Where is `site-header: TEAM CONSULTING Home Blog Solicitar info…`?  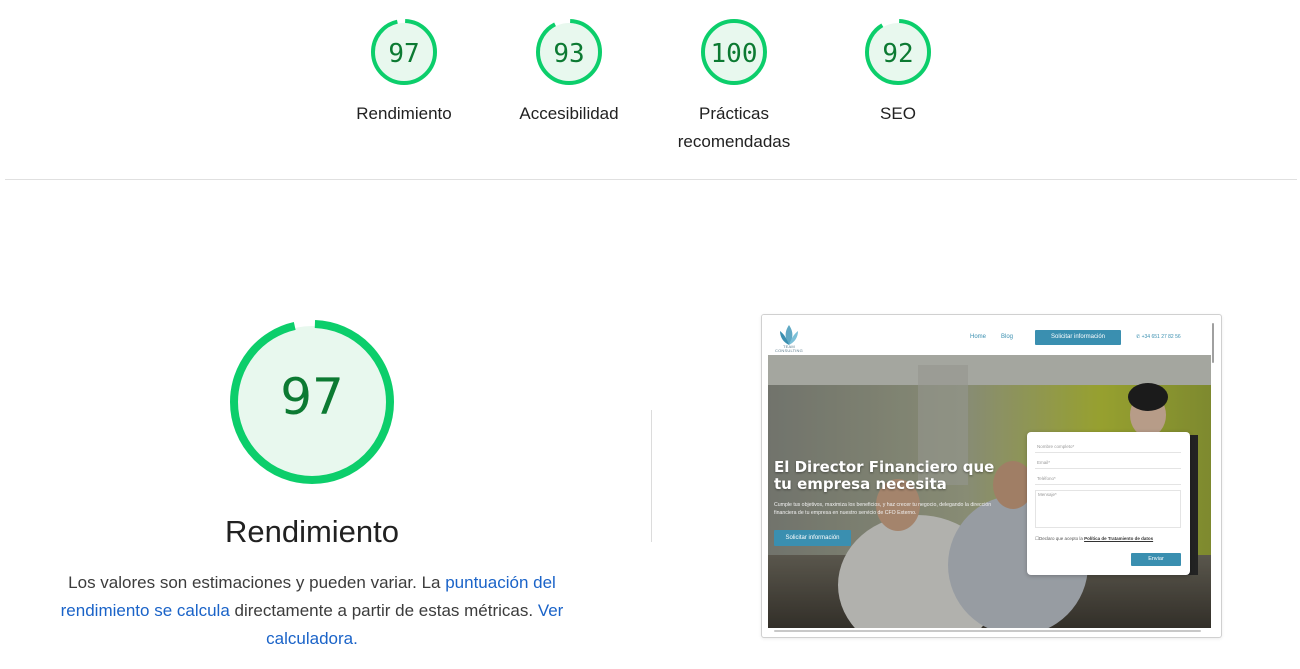 site-header: TEAM CONSULTING Home Blog Solicitar info… is located at coordinates (986, 335).